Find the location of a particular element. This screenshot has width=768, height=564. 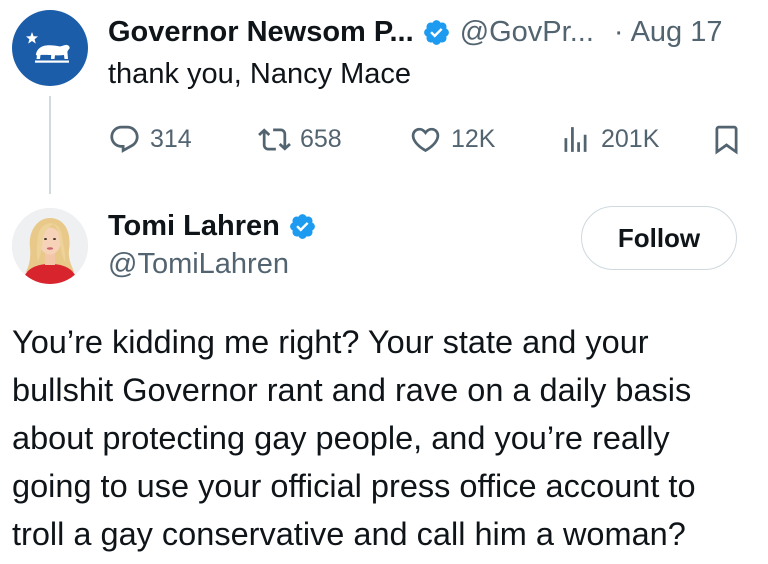

author-handle: @TomiLahren is located at coordinates (198, 264).